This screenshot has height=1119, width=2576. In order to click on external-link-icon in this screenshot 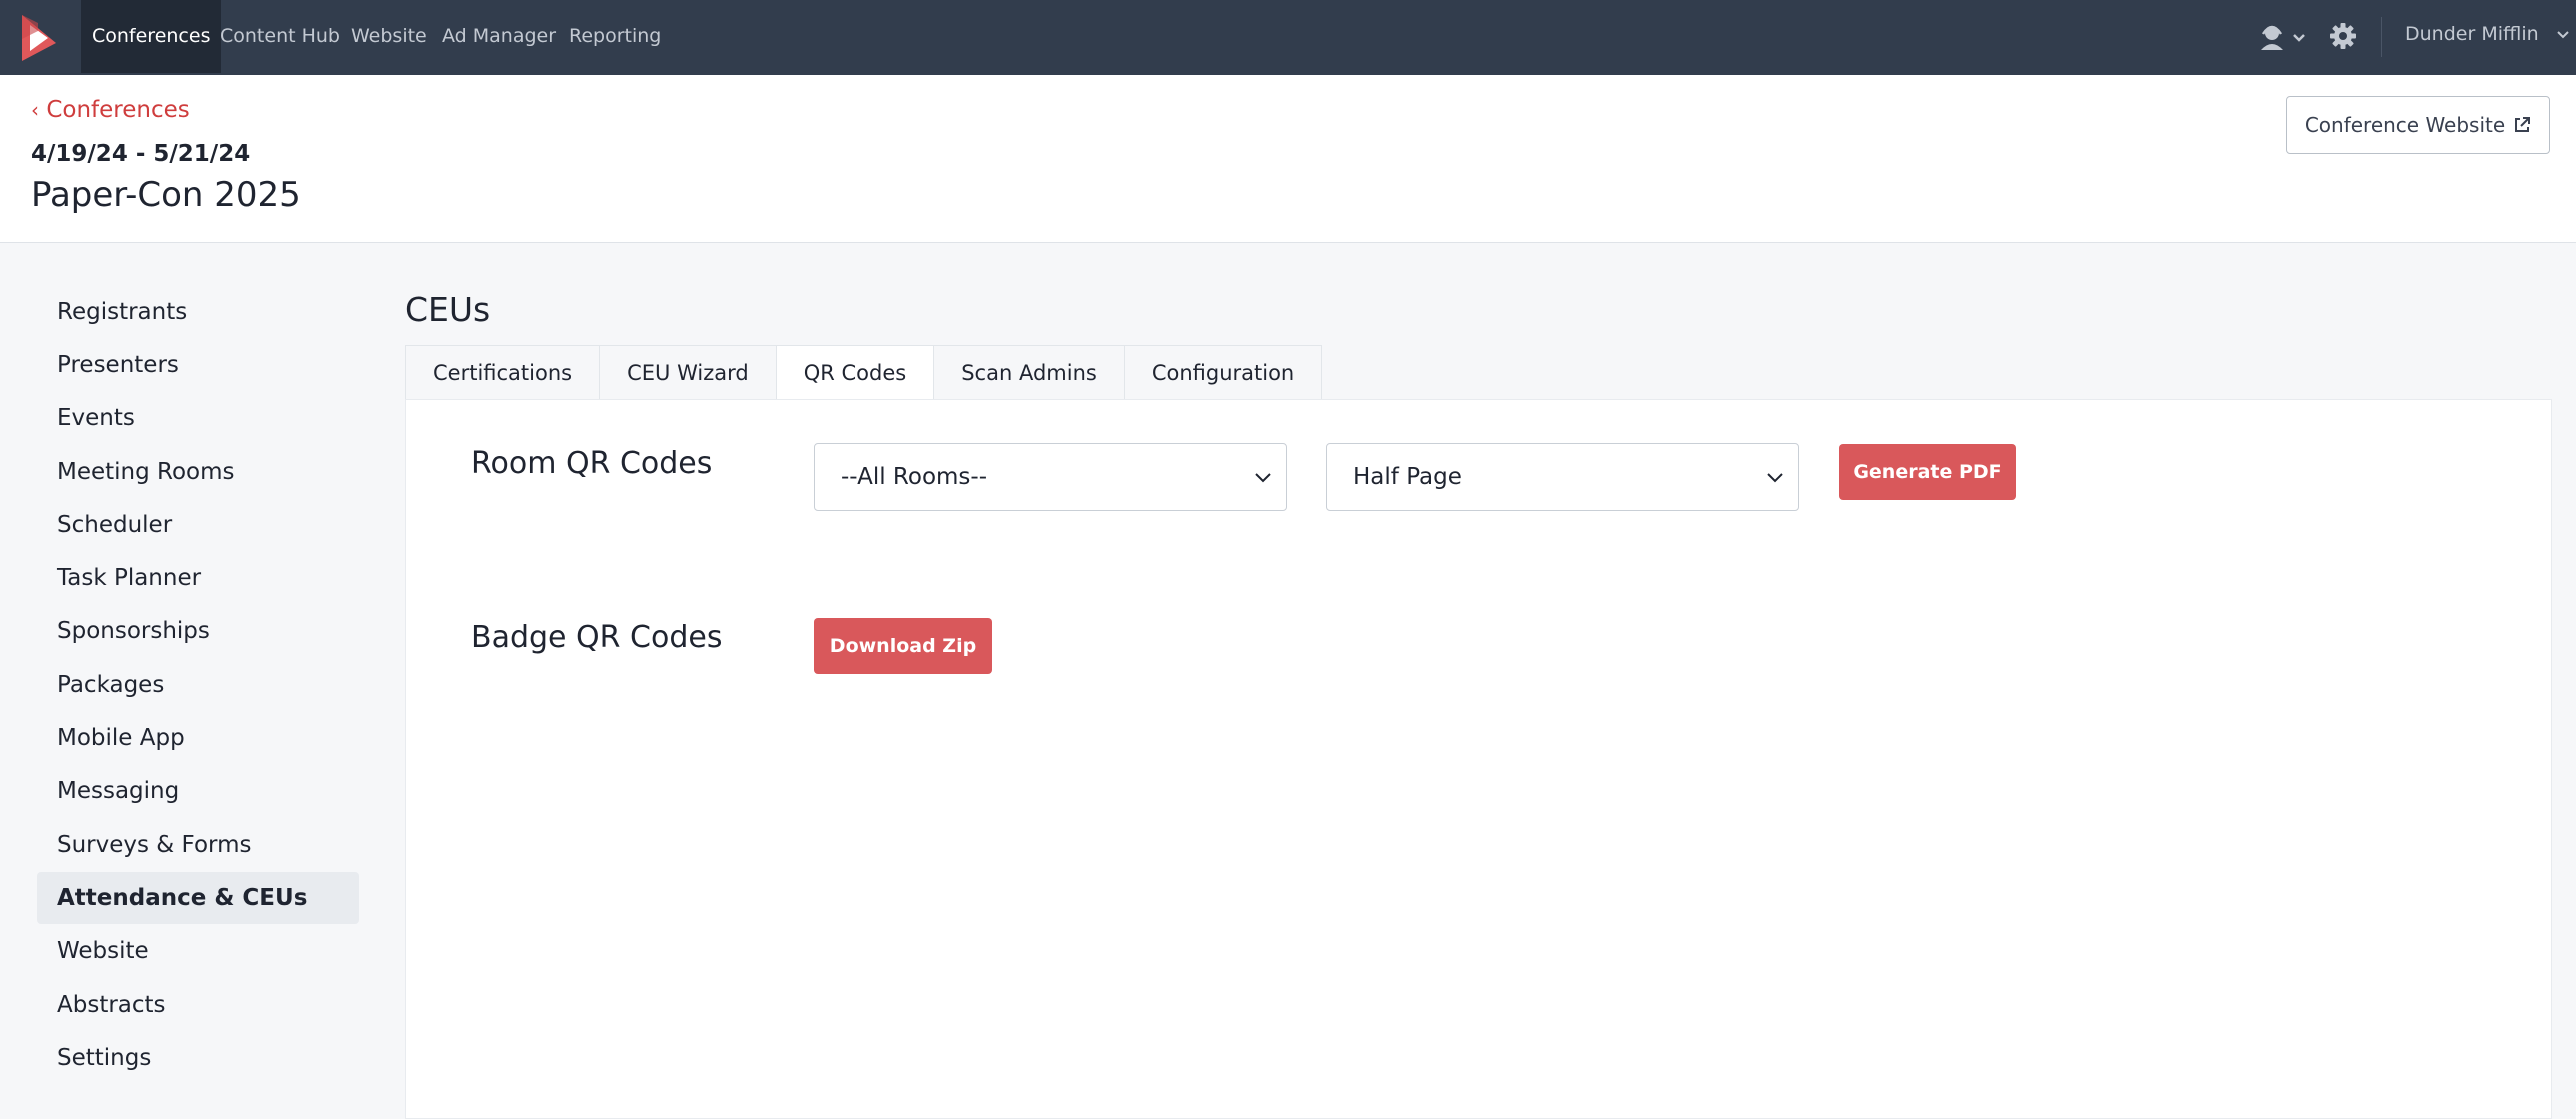, I will do `click(2523, 124)`.